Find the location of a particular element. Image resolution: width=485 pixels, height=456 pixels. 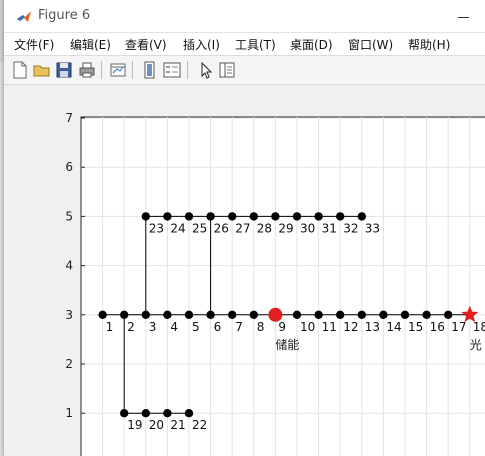

node-label: 21 is located at coordinates (177, 425).